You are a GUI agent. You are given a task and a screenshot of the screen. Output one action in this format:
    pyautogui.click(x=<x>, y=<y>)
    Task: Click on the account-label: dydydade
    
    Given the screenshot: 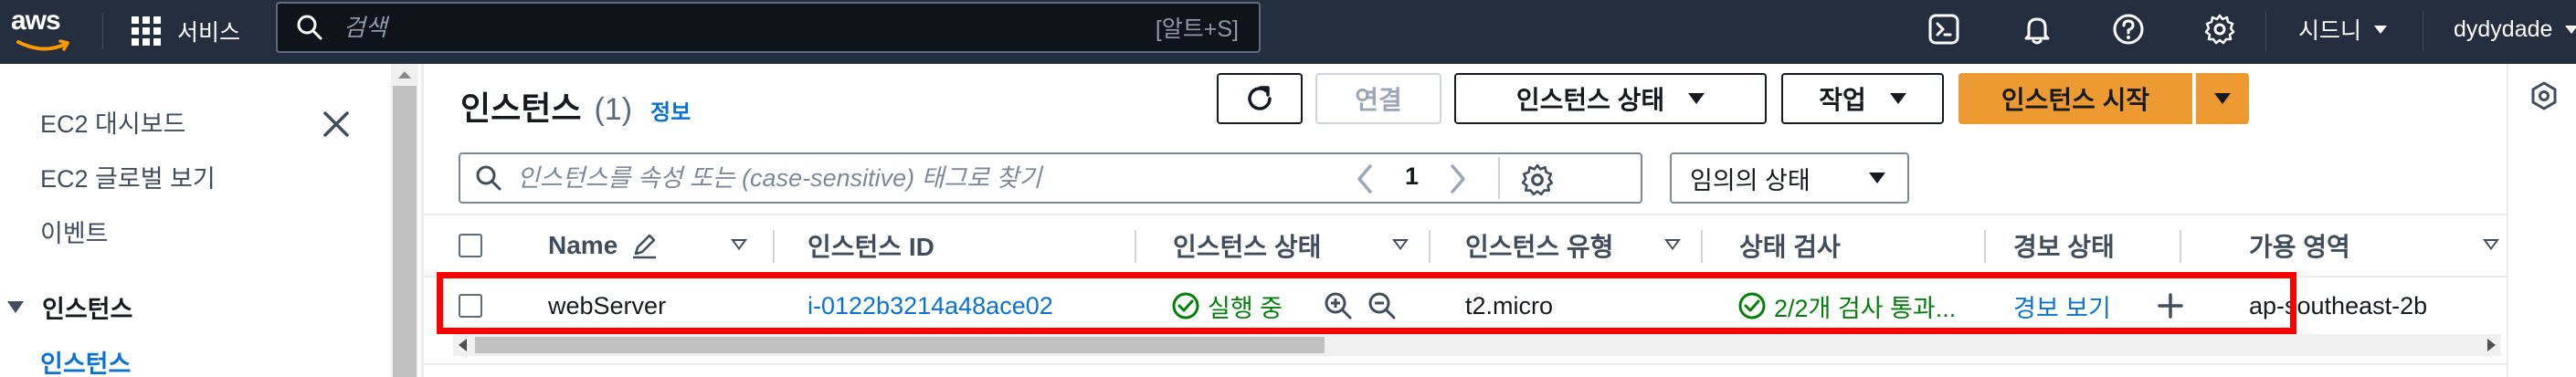 What is the action you would take?
    pyautogui.click(x=2503, y=29)
    